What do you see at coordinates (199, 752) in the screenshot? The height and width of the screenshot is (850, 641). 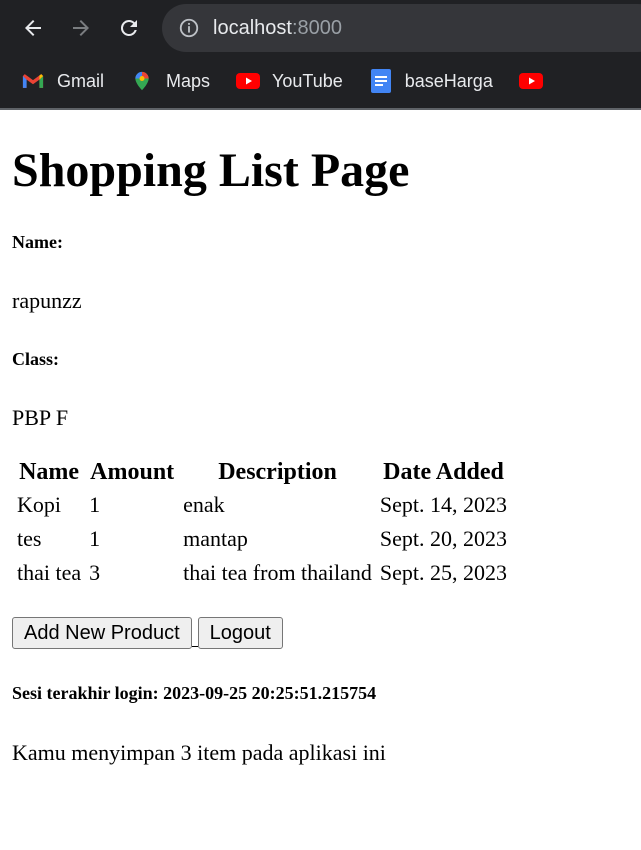 I see `item-summary-text: Kamu menyimpan 3 item pada aplikasi ini` at bounding box center [199, 752].